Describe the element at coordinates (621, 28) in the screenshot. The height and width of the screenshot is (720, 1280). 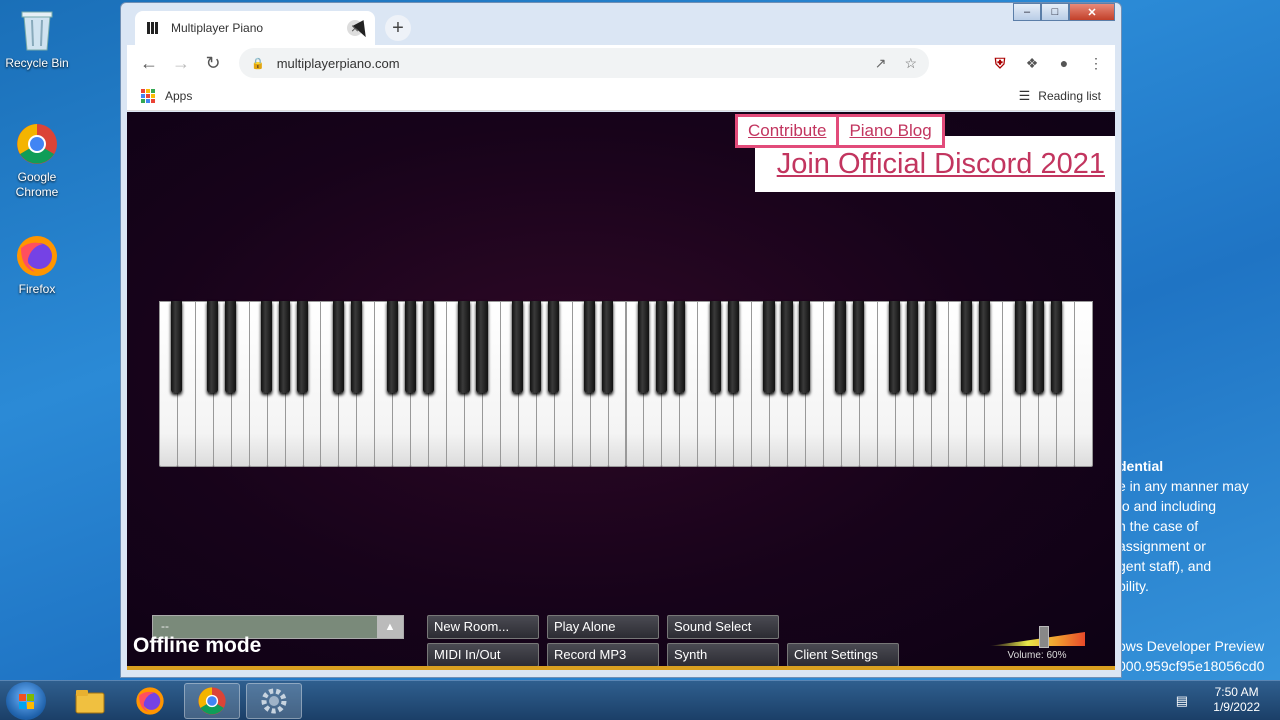
I see `tab-strip: Multiplayer Piano × +` at that location.